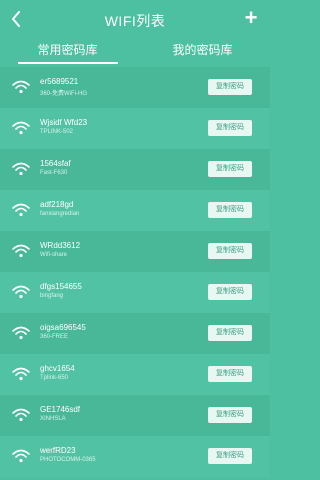  What do you see at coordinates (135, 87) in the screenshot?
I see `wifi-list-item: er5689521 360-免费WiFi-HG 复制密码` at bounding box center [135, 87].